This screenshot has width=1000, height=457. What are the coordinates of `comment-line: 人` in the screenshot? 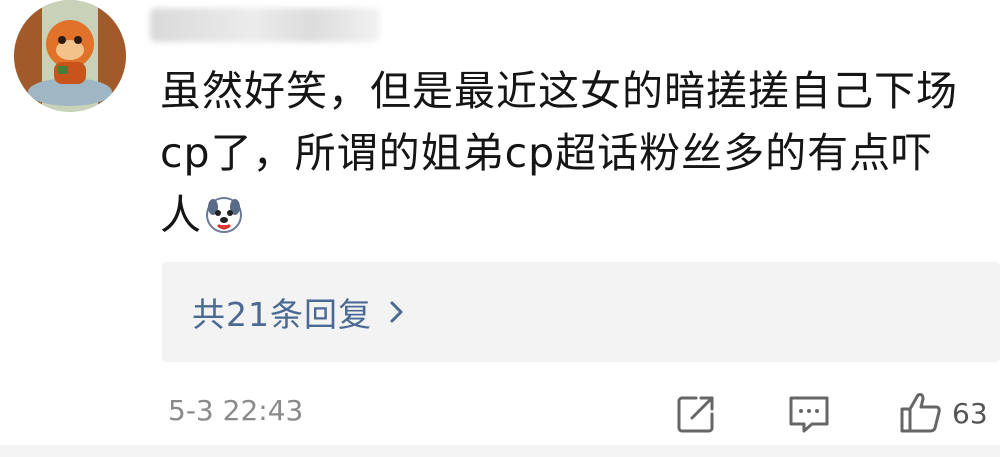 It's located at (181, 215).